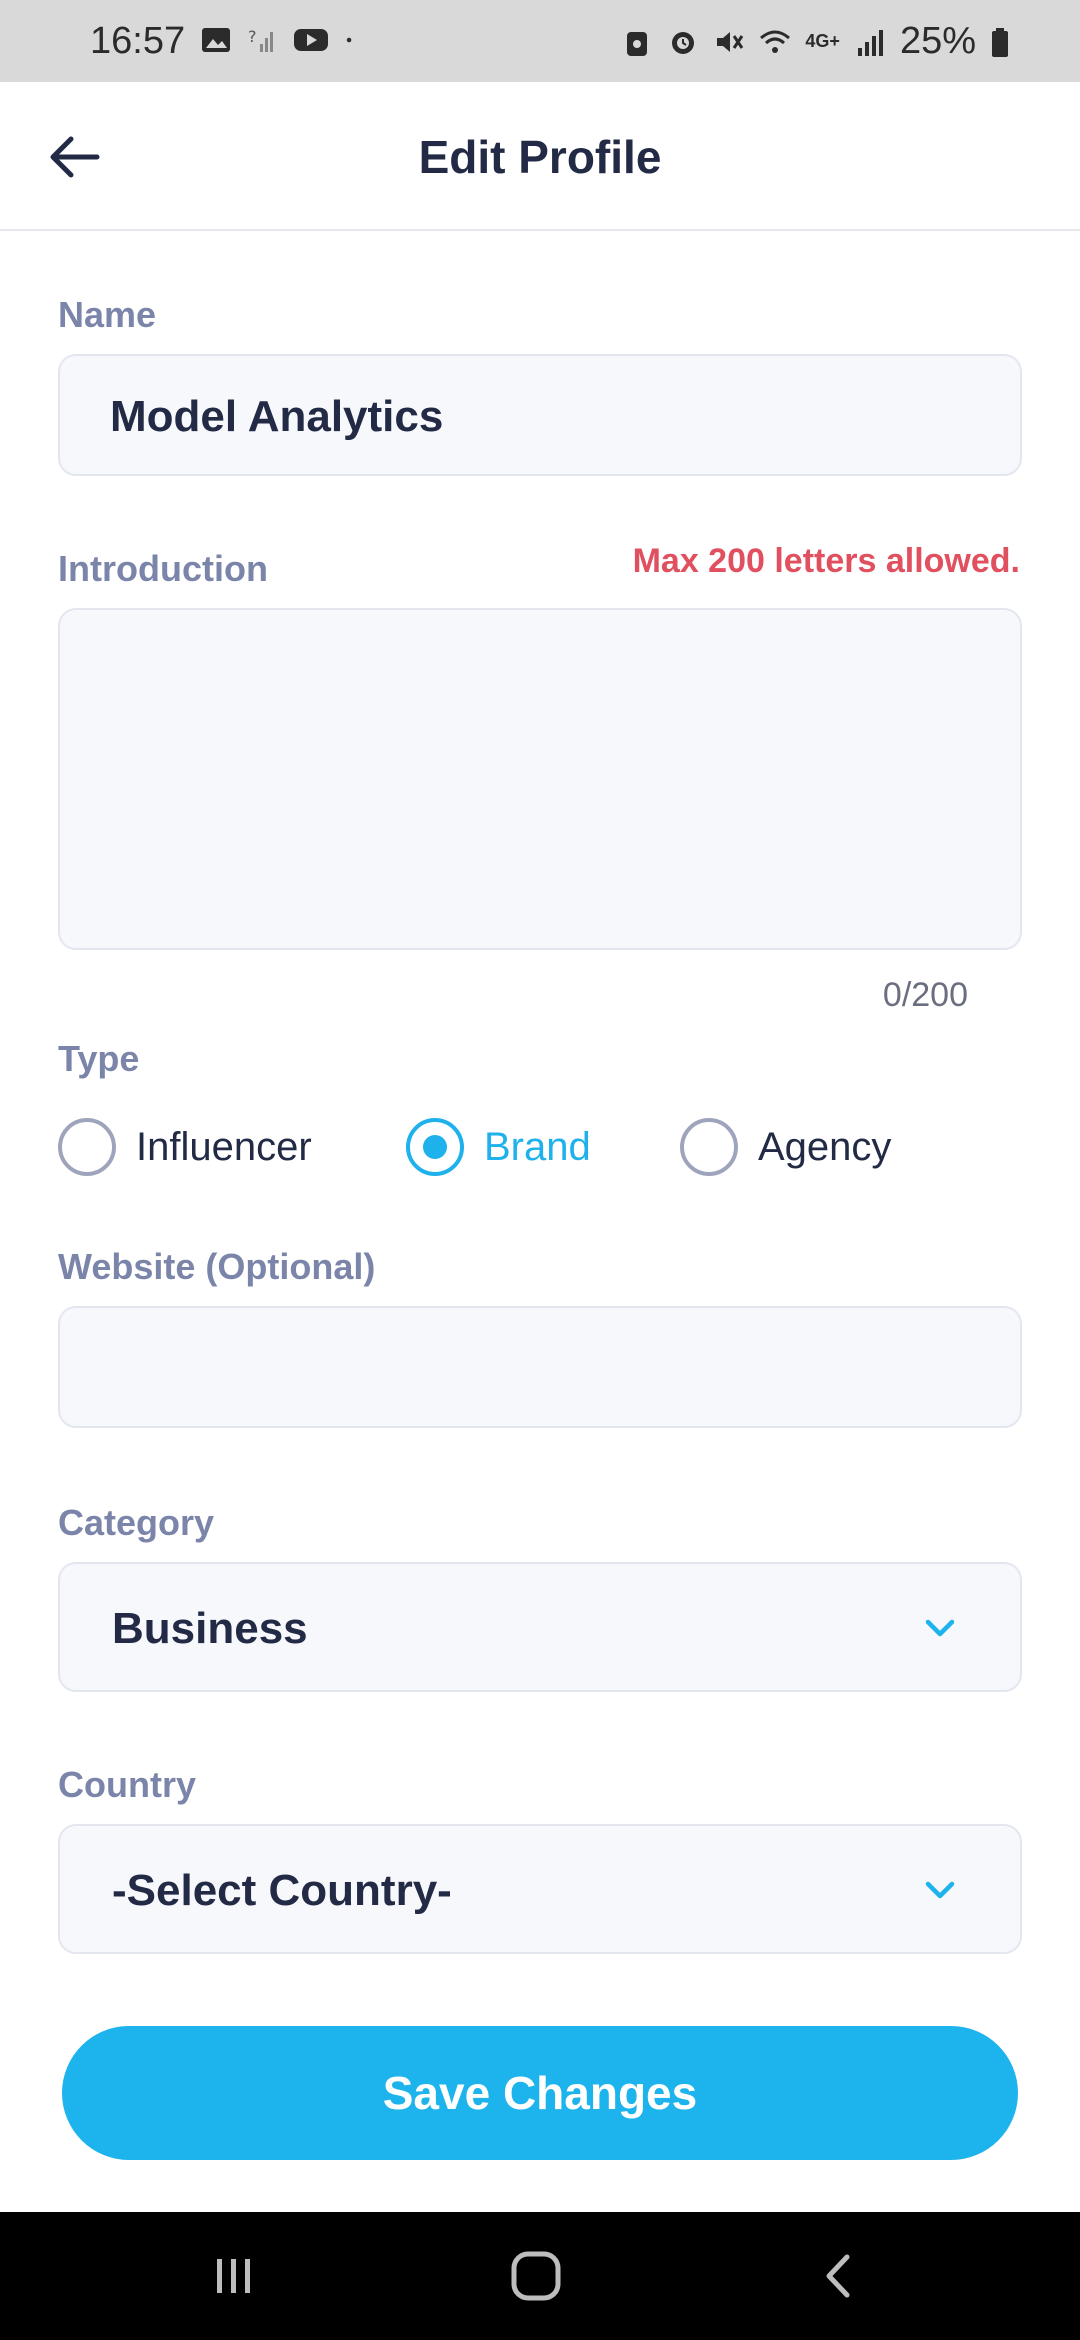  I want to click on introduction-label: Introduction, so click(163, 568).